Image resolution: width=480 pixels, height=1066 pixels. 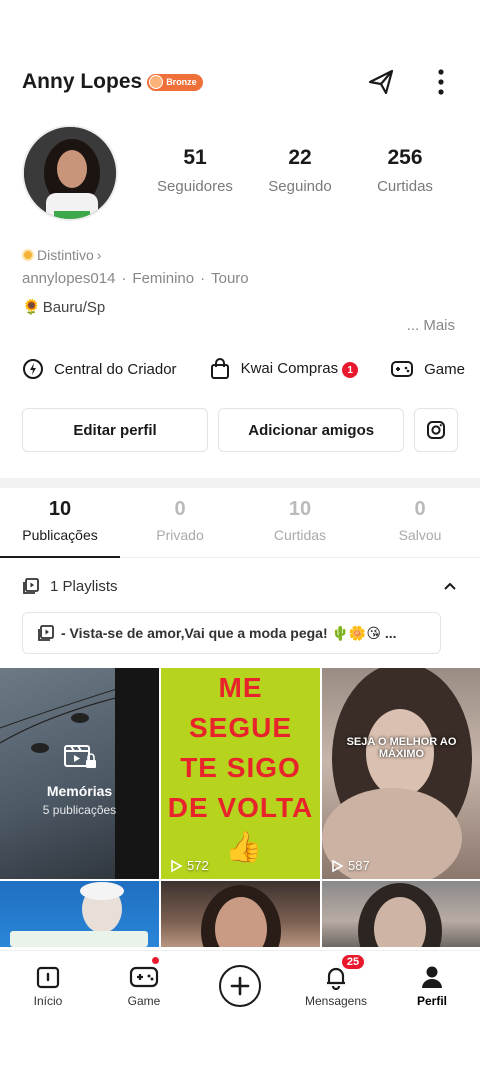 What do you see at coordinates (444, 369) in the screenshot?
I see `shortcut-label: Game` at bounding box center [444, 369].